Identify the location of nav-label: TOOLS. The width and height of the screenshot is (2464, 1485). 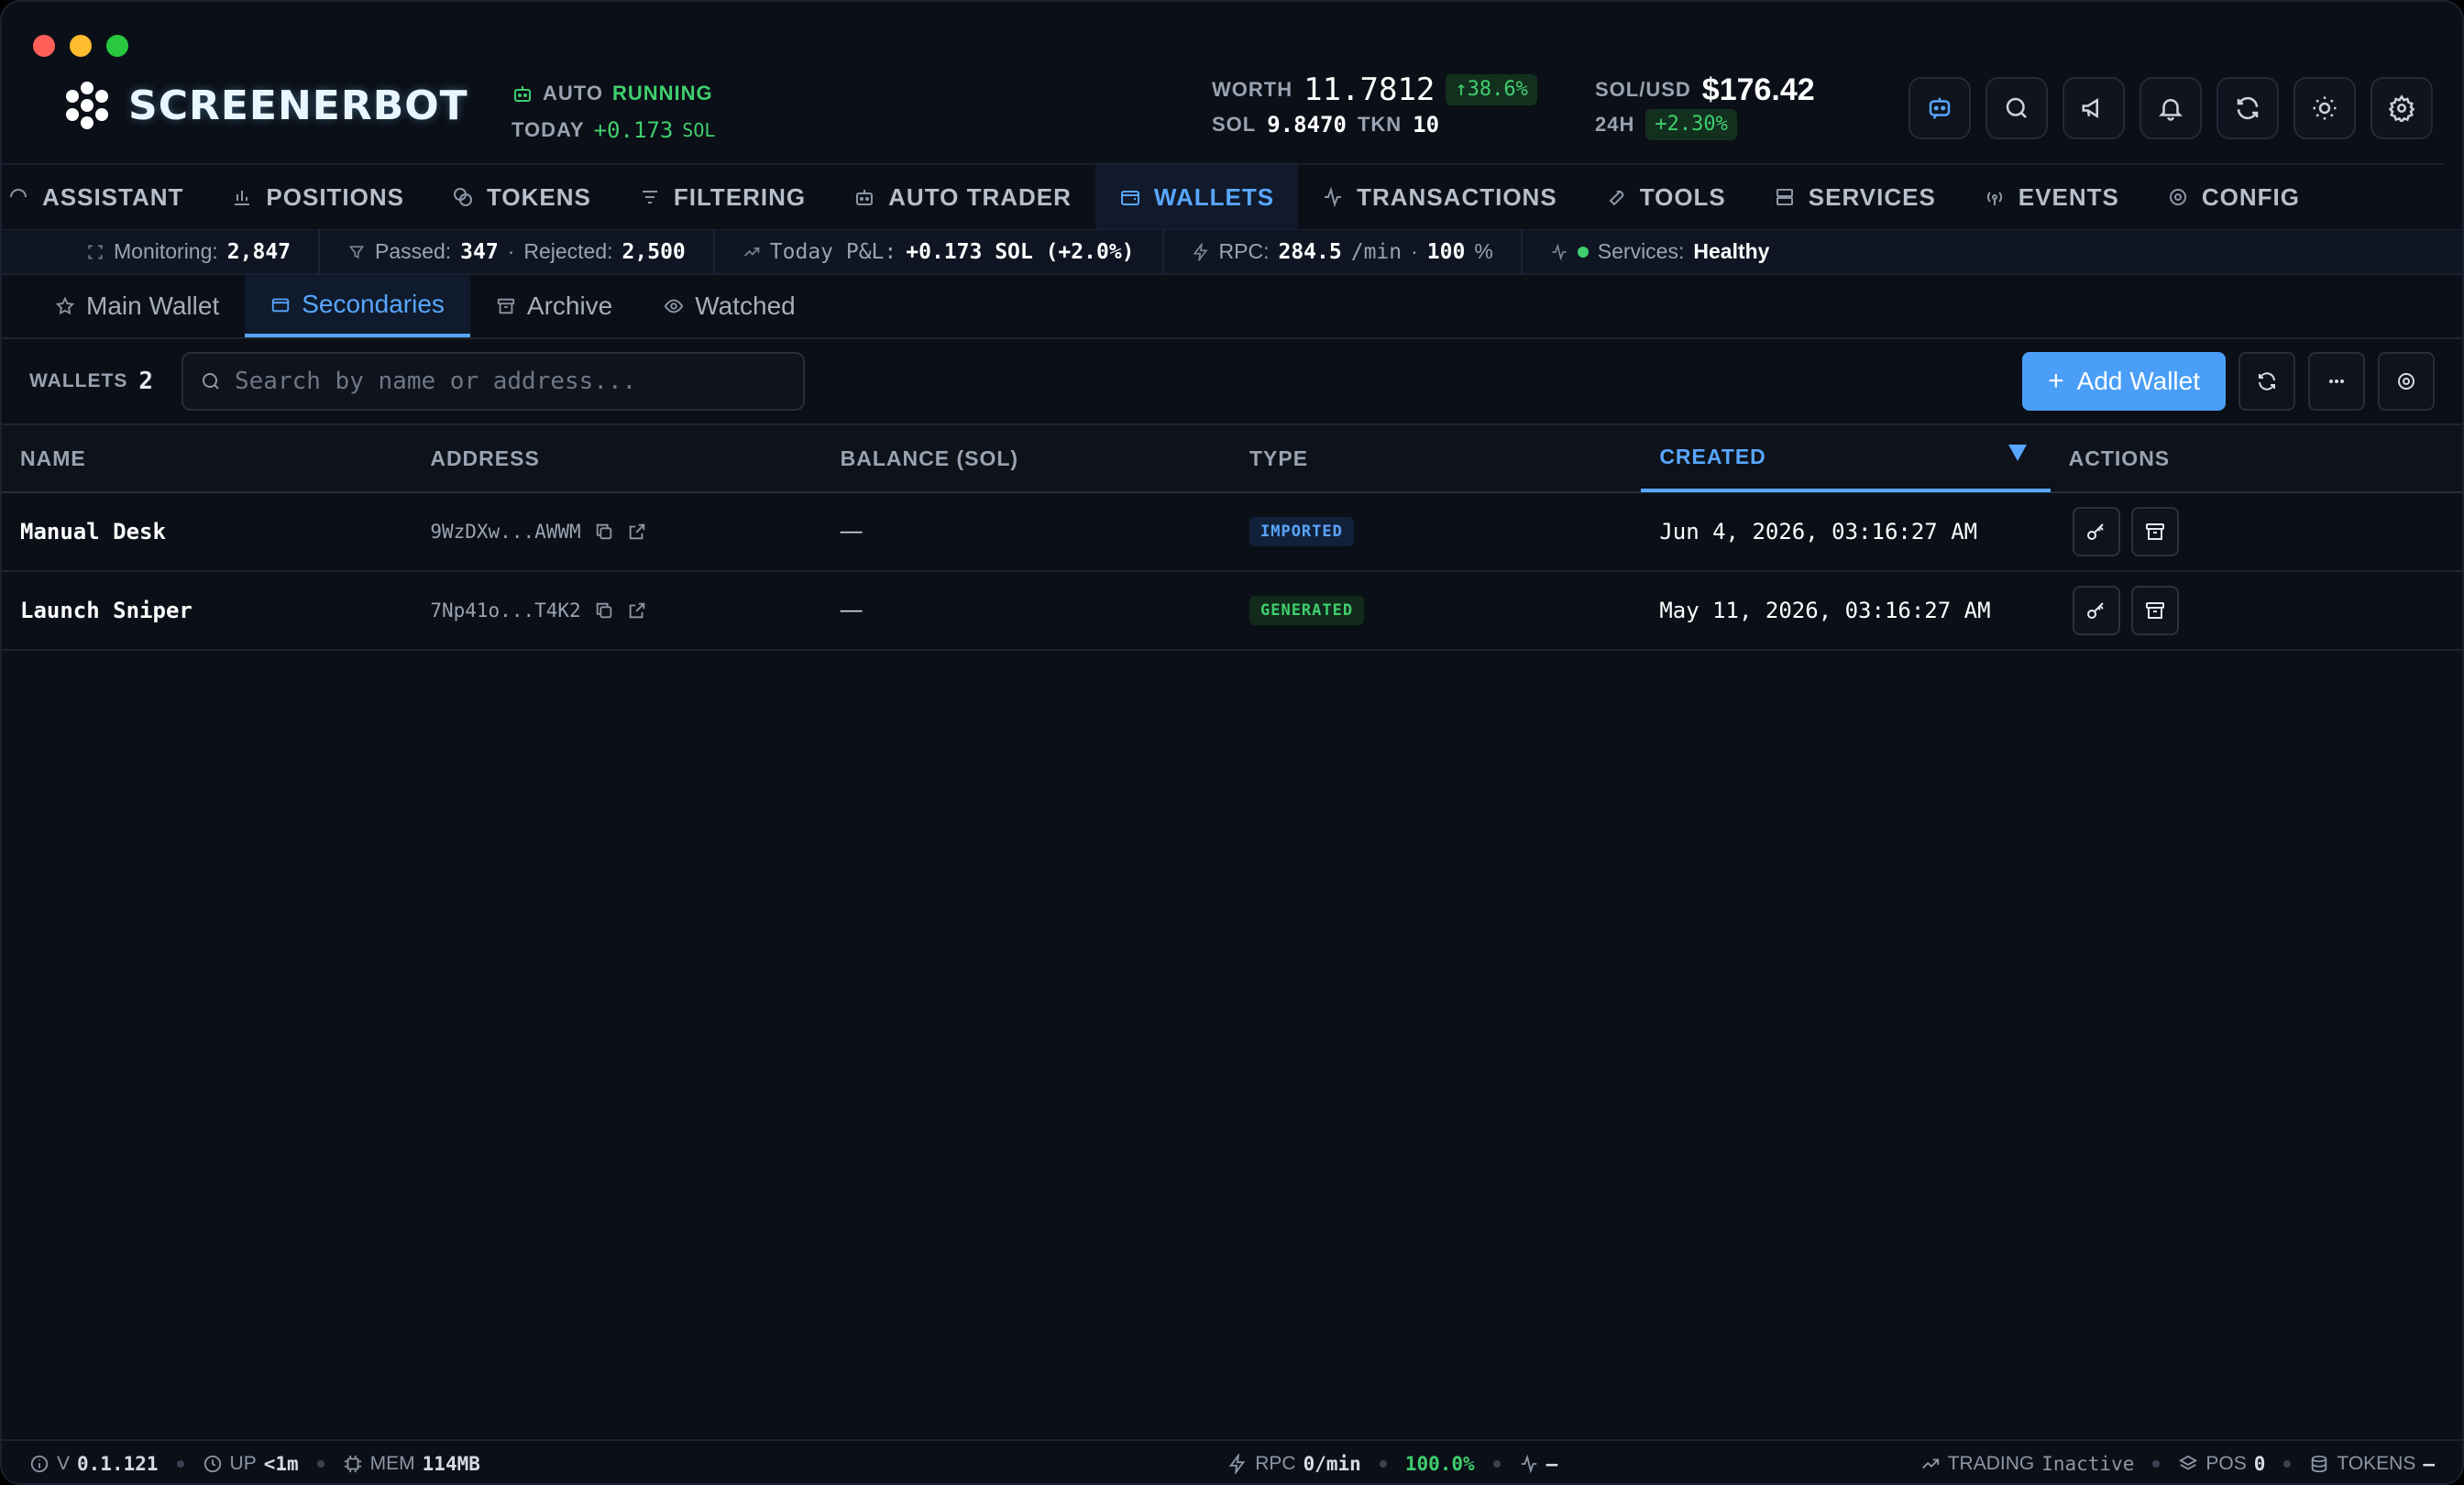
(1682, 196).